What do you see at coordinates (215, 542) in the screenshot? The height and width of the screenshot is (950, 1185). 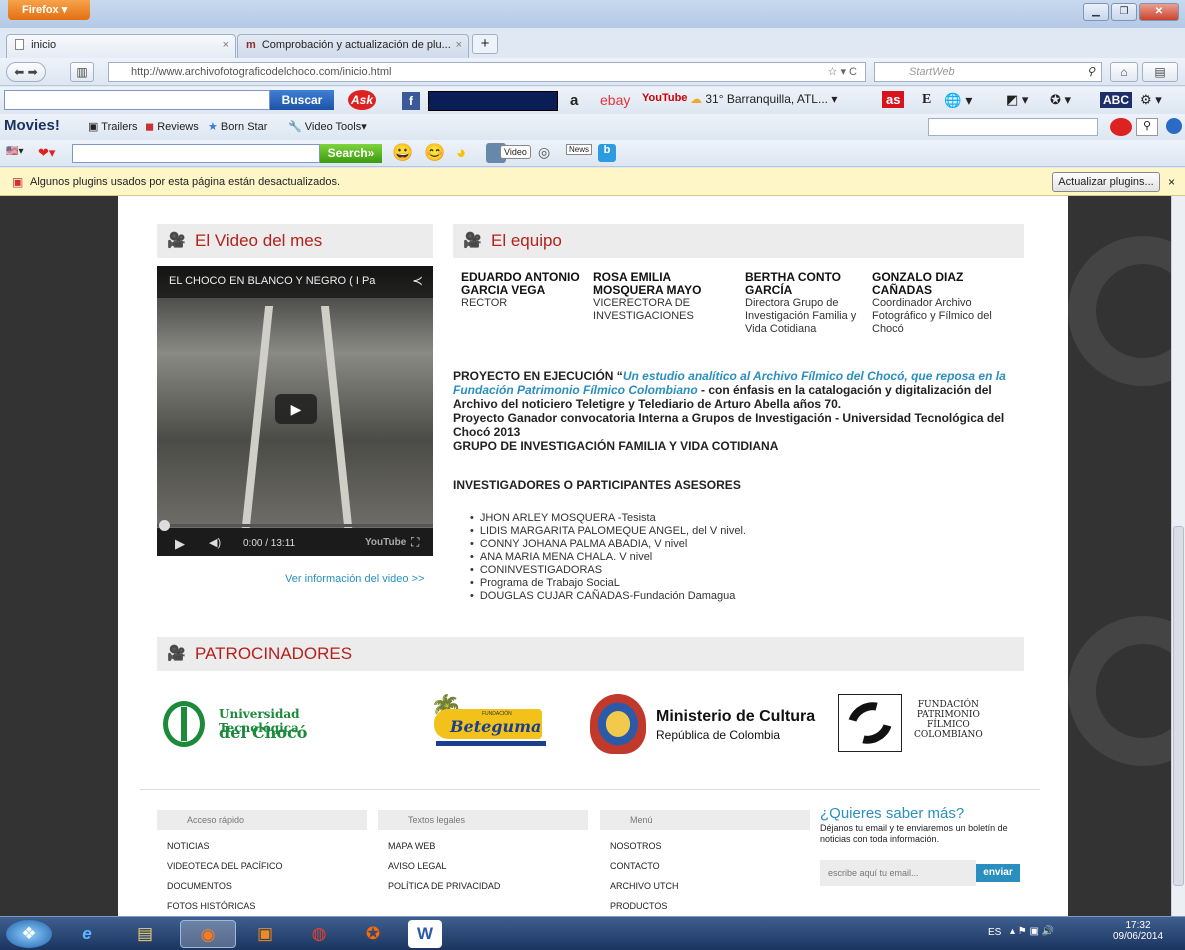 I see `volume-icon: ◀)` at bounding box center [215, 542].